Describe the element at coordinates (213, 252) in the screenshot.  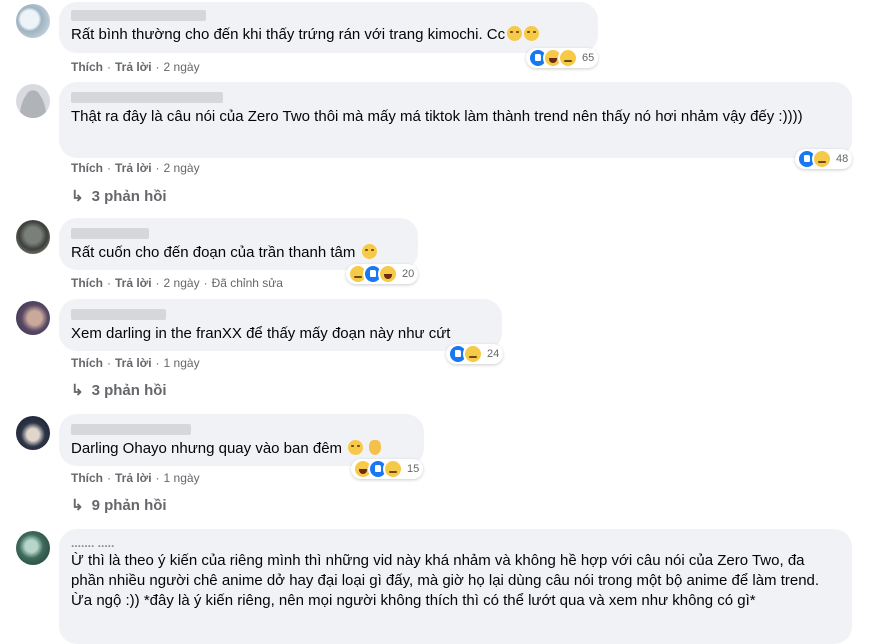
I see `comment-text: Rất cuốn cho đến đoạn của trần thanh tâm` at that location.